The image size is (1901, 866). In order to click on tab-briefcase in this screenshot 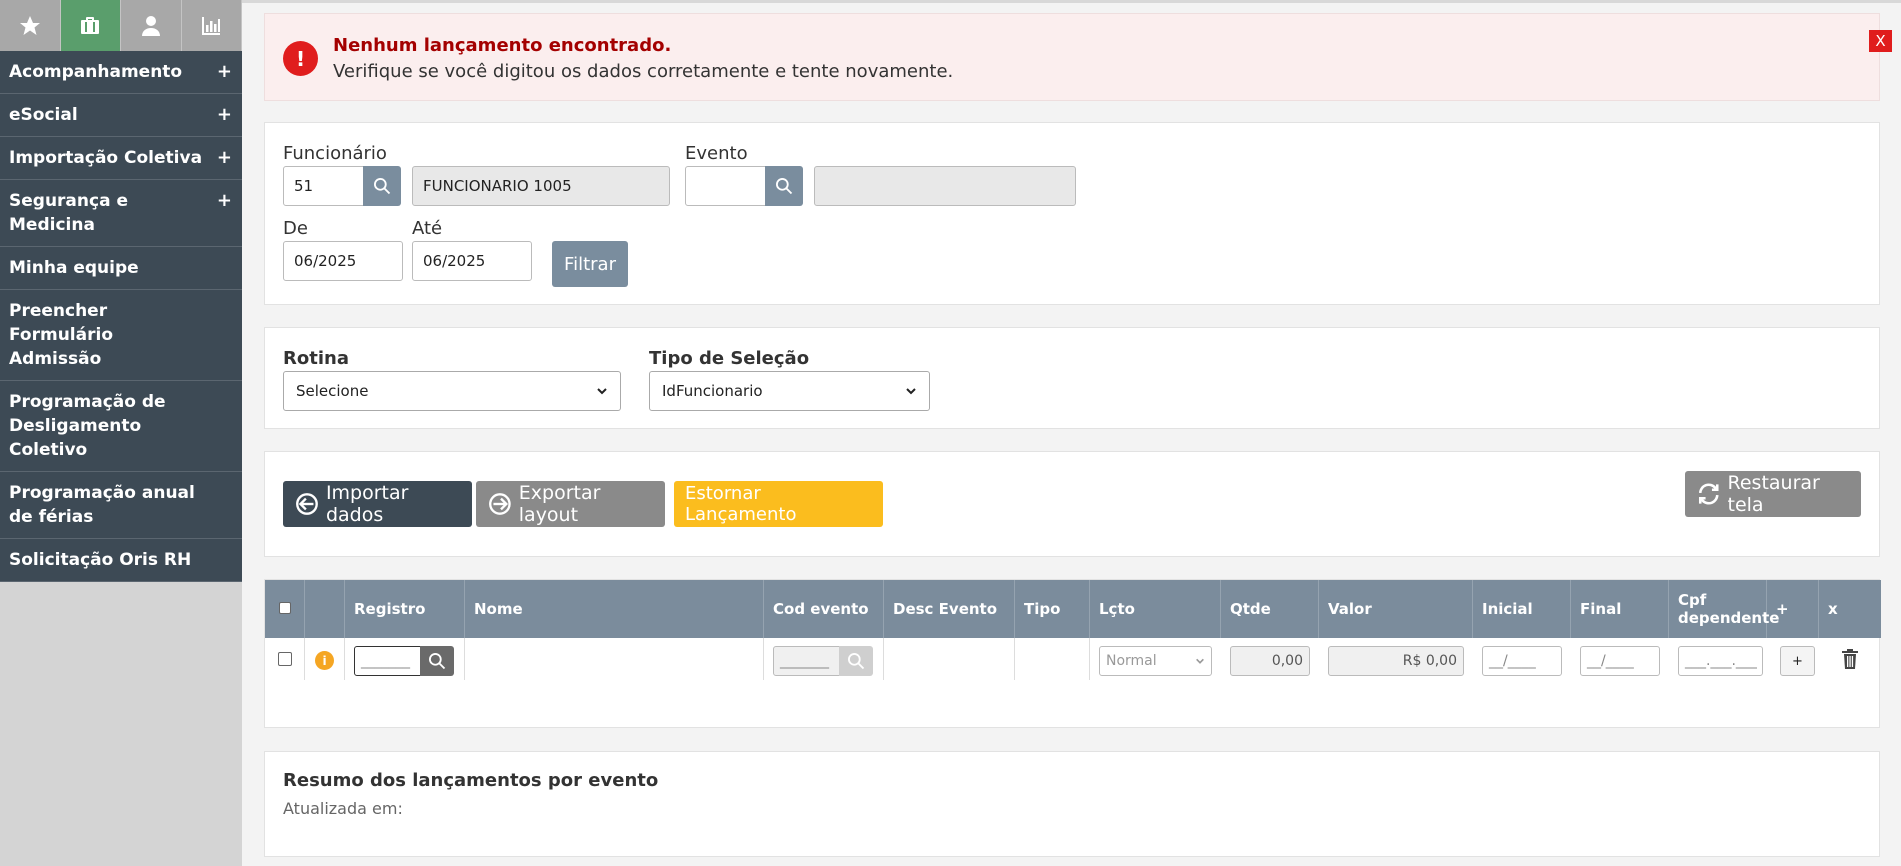, I will do `click(90, 25)`.